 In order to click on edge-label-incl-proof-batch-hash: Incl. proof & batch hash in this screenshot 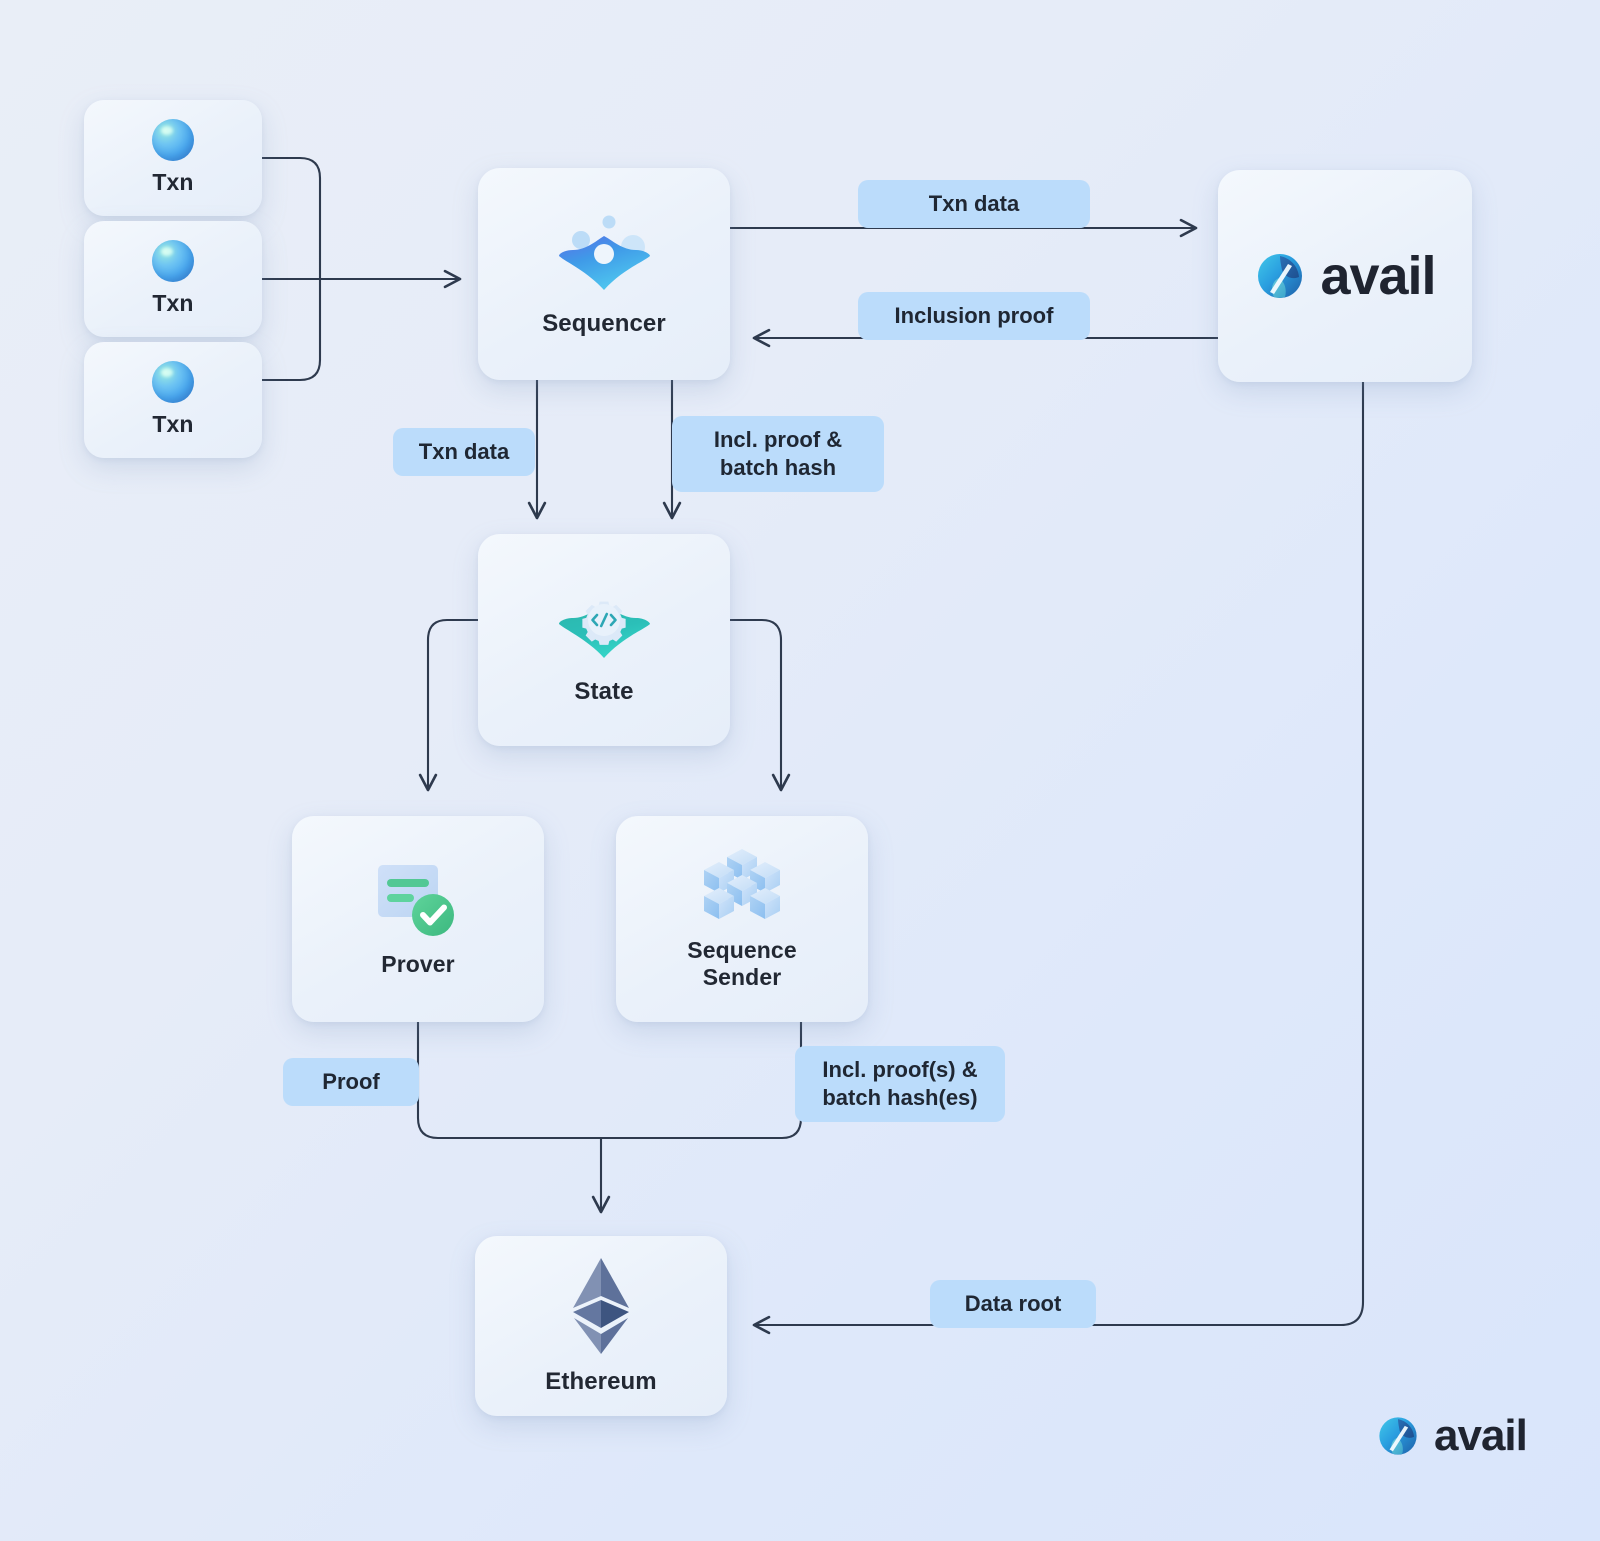, I will do `click(778, 454)`.